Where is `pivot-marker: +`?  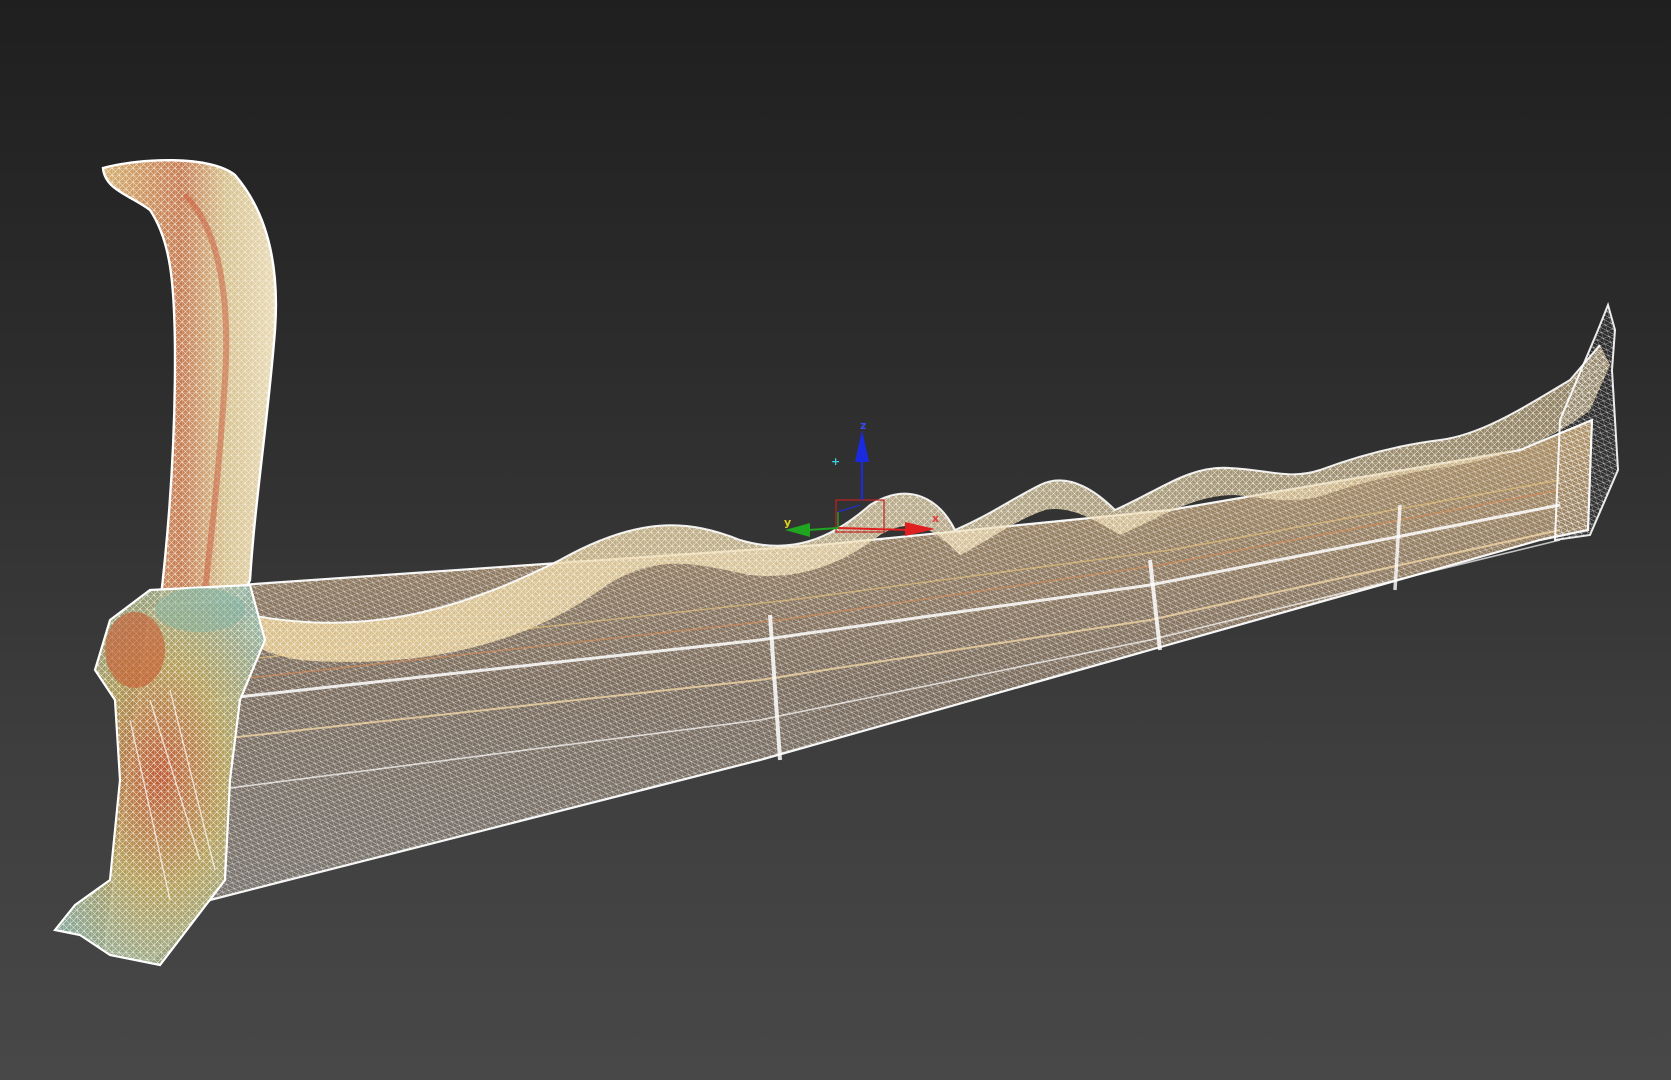 pivot-marker: + is located at coordinates (835, 461).